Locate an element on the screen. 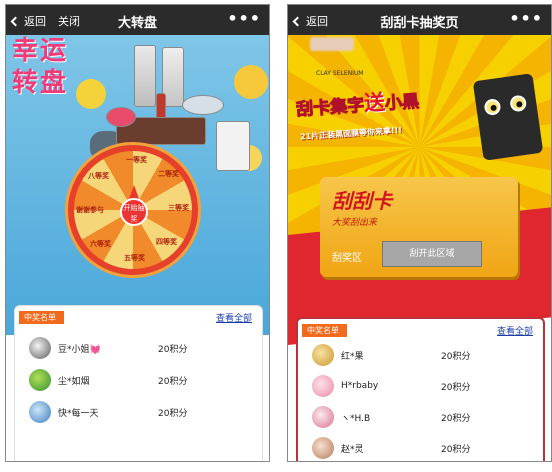 Image resolution: width=552 pixels, height=472 pixels. winner-row: 赵*灵 20积分 is located at coordinates (422, 448).